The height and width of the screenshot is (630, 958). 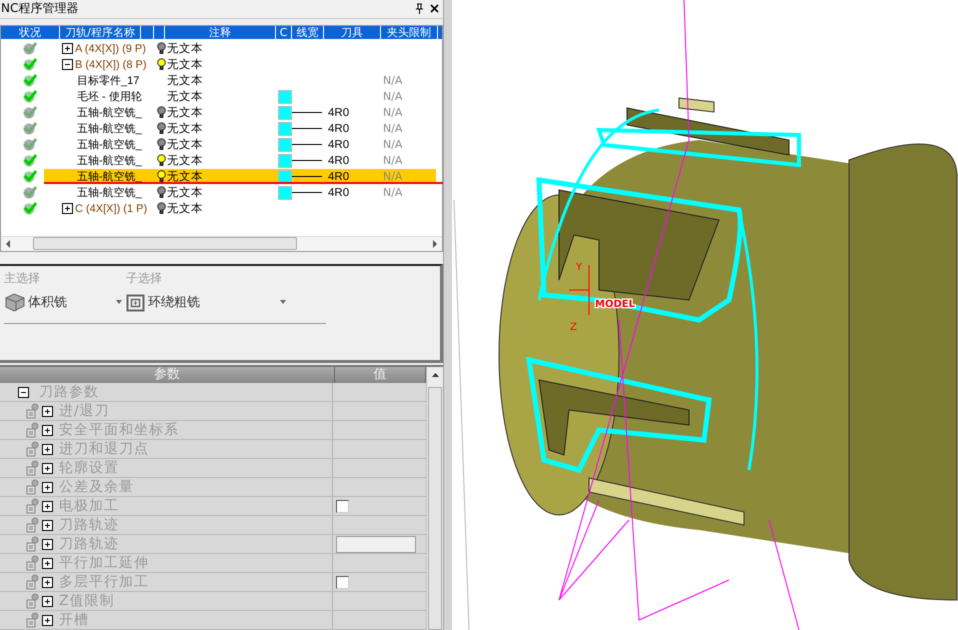 I want to click on program-name: A (4X[X]) (9 P), so click(x=110, y=48).